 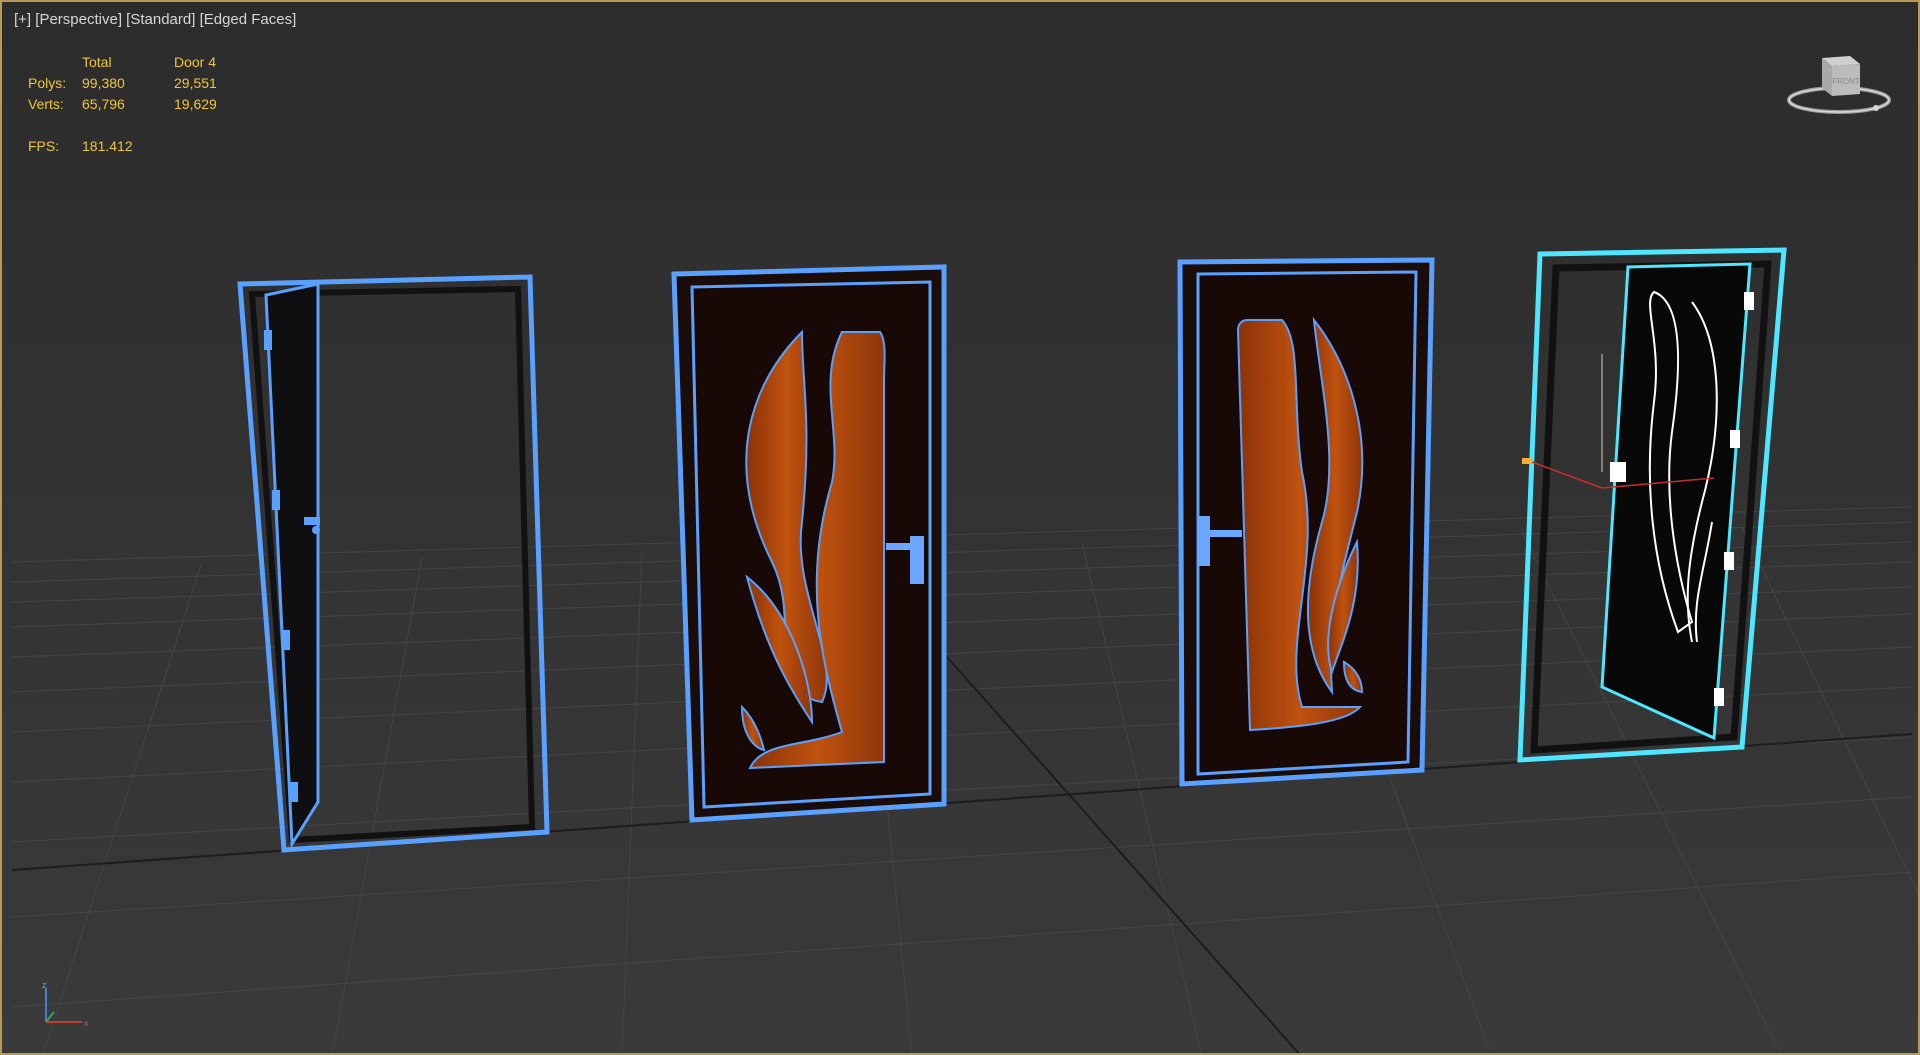 What do you see at coordinates (1618, 472) in the screenshot?
I see `door-handle-icon` at bounding box center [1618, 472].